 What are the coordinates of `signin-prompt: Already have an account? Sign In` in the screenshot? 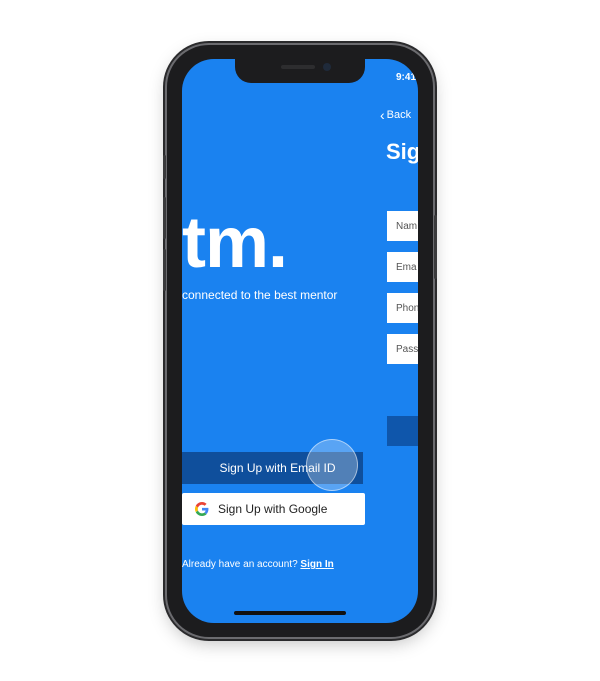 It's located at (258, 564).